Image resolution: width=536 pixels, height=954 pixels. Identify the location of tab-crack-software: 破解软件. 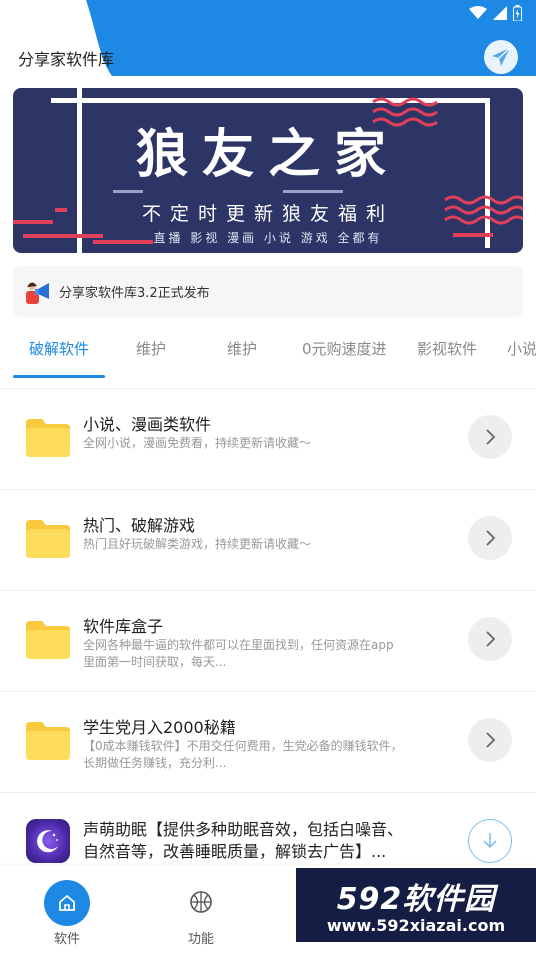
(59, 348).